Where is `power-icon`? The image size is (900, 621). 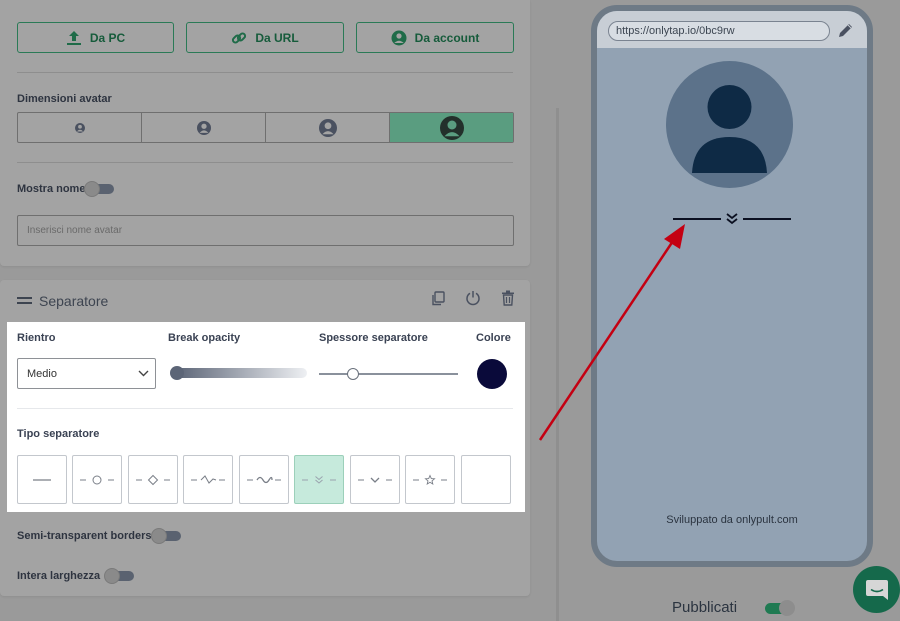
power-icon is located at coordinates (473, 298).